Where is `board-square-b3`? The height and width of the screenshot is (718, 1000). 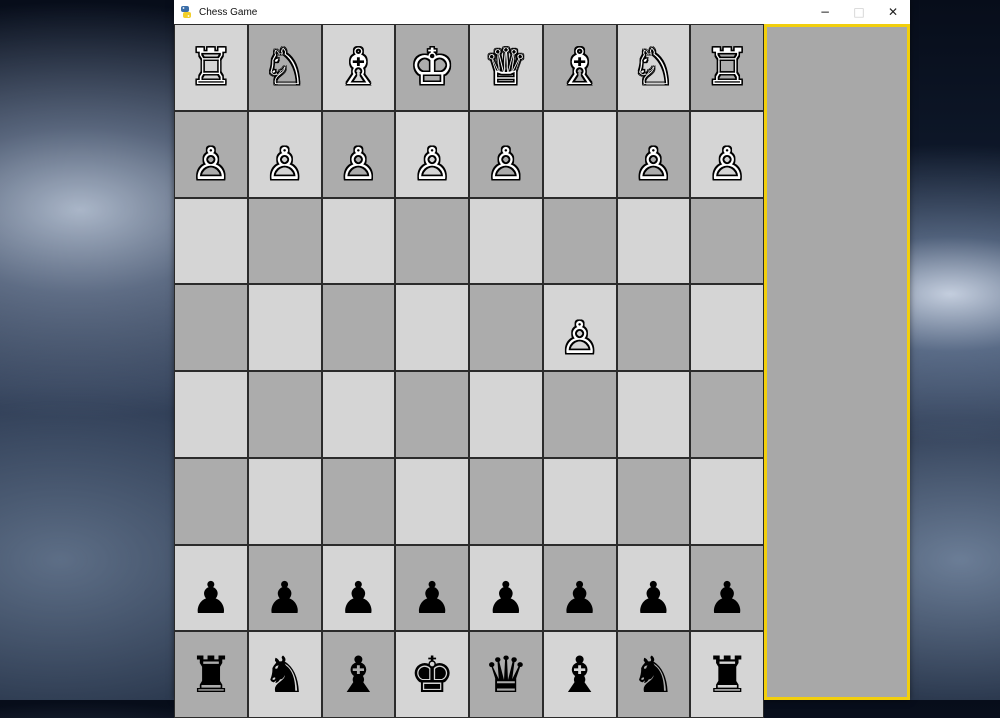 board-square-b3 is located at coordinates (284, 501).